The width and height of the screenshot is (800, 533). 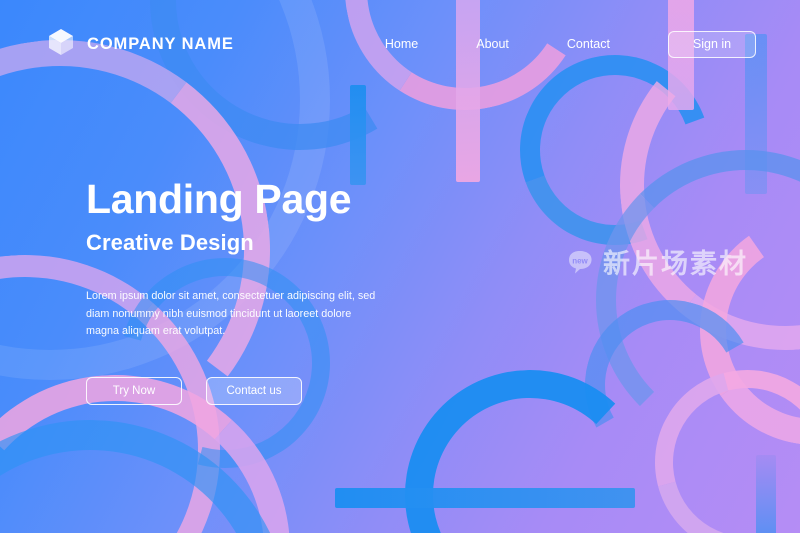 What do you see at coordinates (61, 44) in the screenshot?
I see `cube-icon` at bounding box center [61, 44].